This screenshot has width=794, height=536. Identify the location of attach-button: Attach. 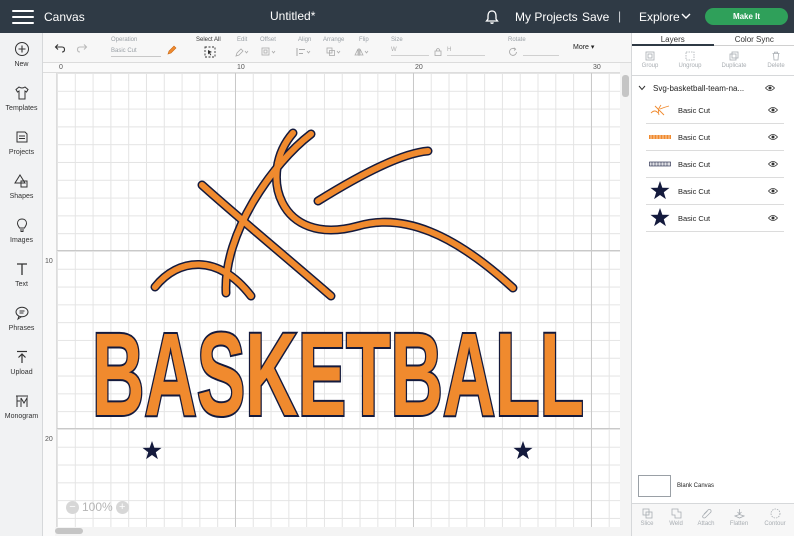
(706, 517).